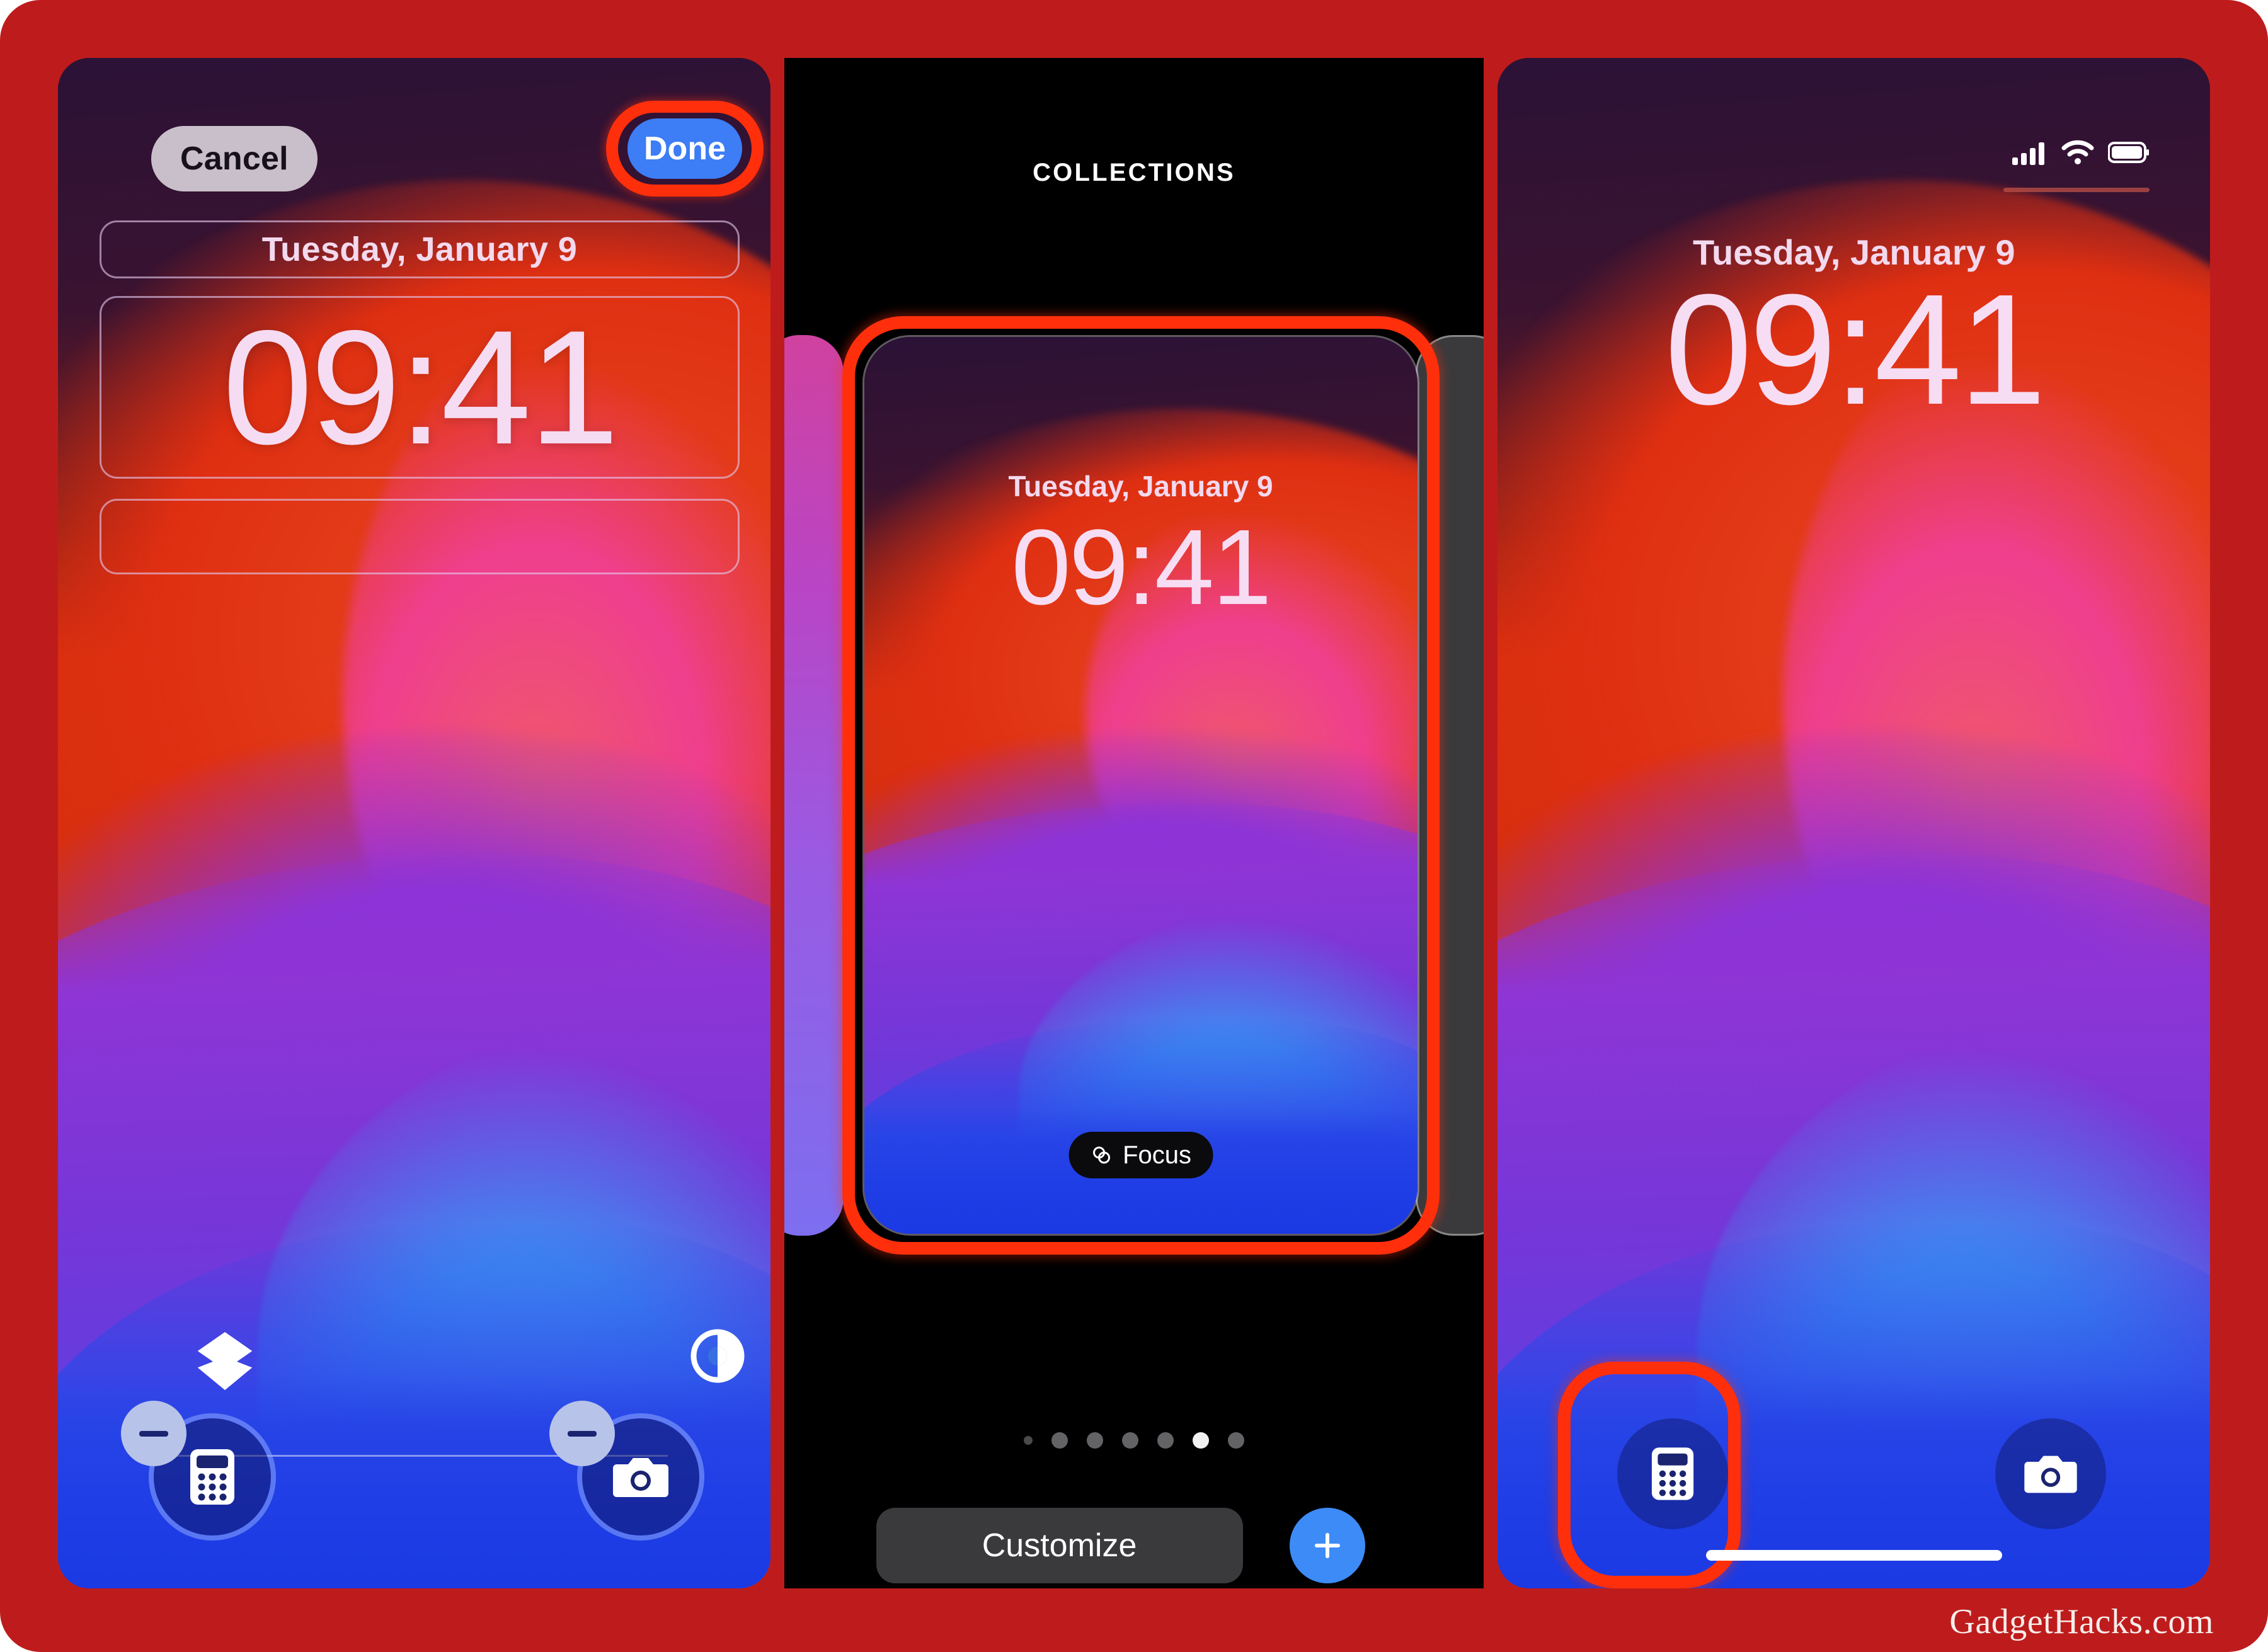  I want to click on remove-shortcut-left-button, so click(153, 1434).